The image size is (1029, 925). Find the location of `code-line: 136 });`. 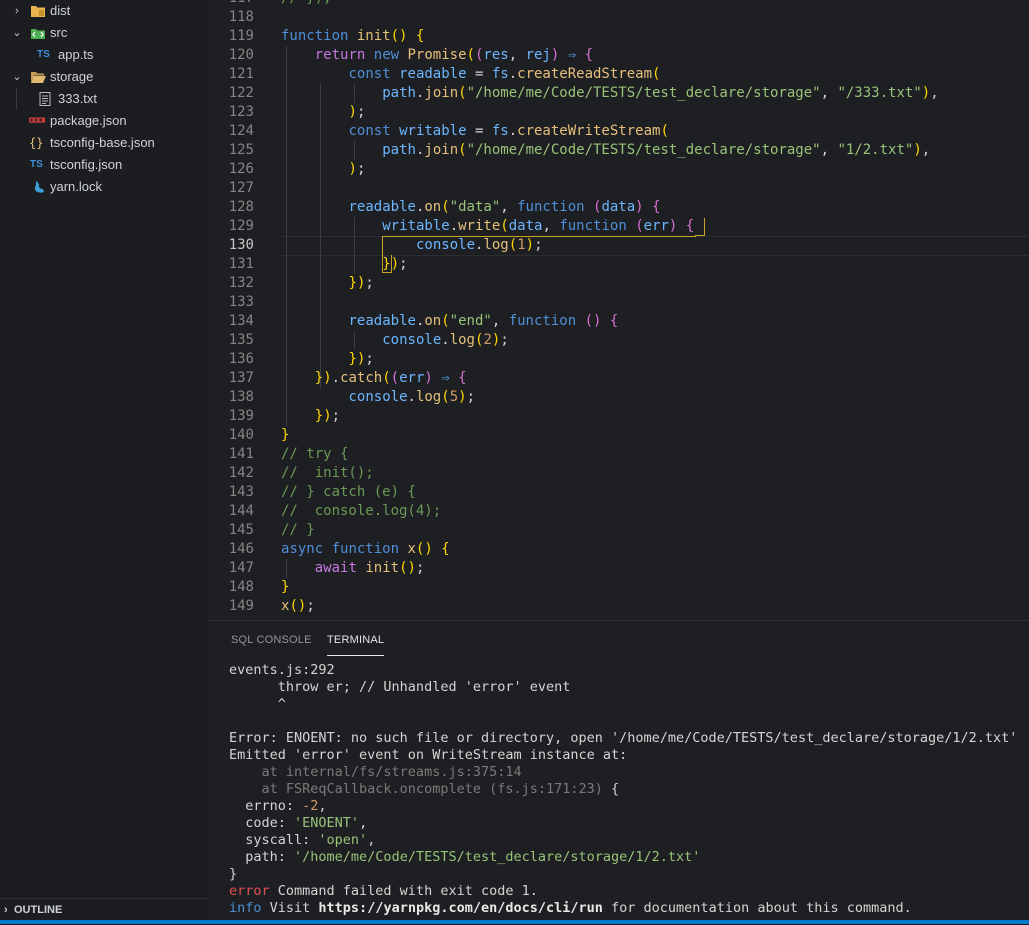

code-line: 136 }); is located at coordinates (619, 359).